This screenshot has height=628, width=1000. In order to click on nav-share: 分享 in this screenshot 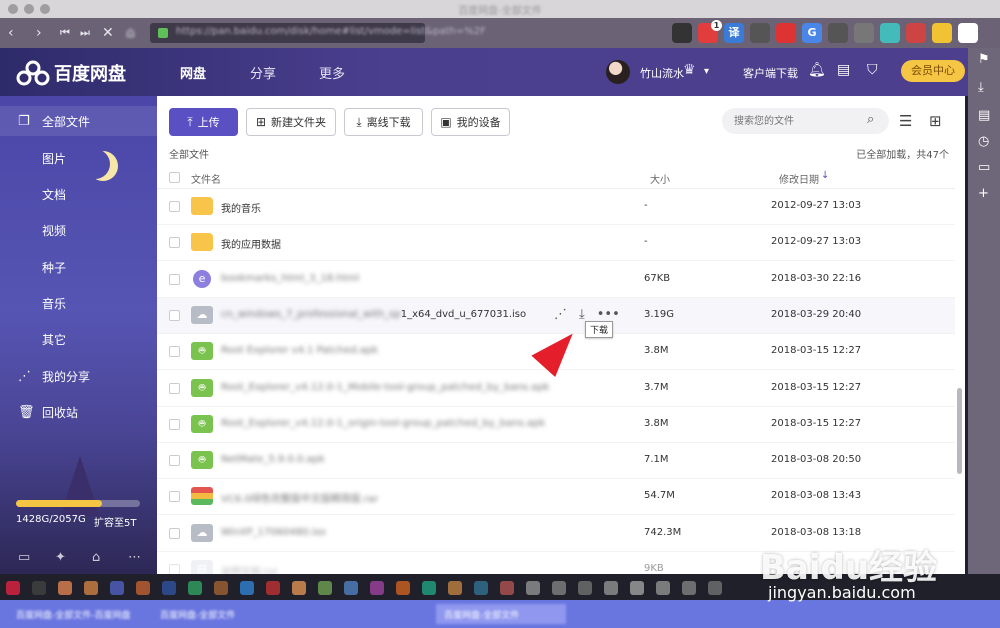, I will do `click(263, 72)`.